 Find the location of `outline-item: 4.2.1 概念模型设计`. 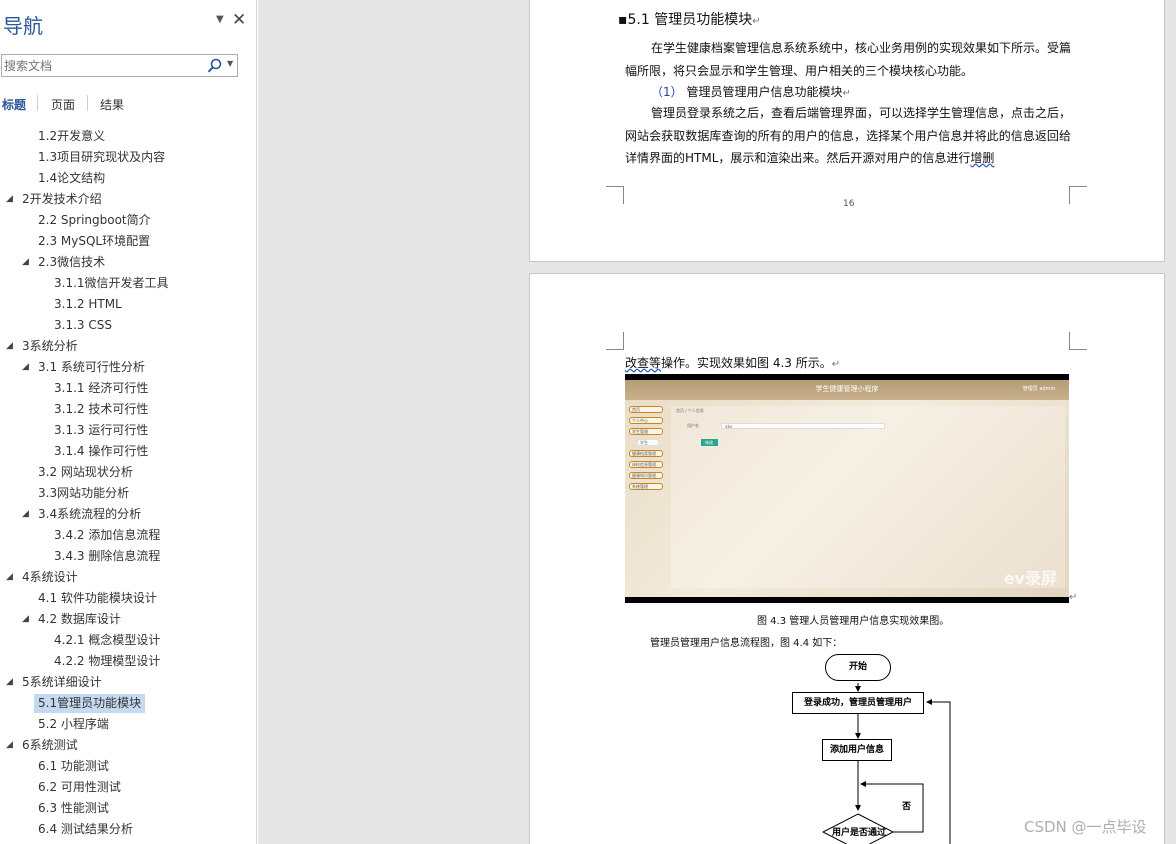

outline-item: 4.2.1 概念模型设计 is located at coordinates (128, 640).